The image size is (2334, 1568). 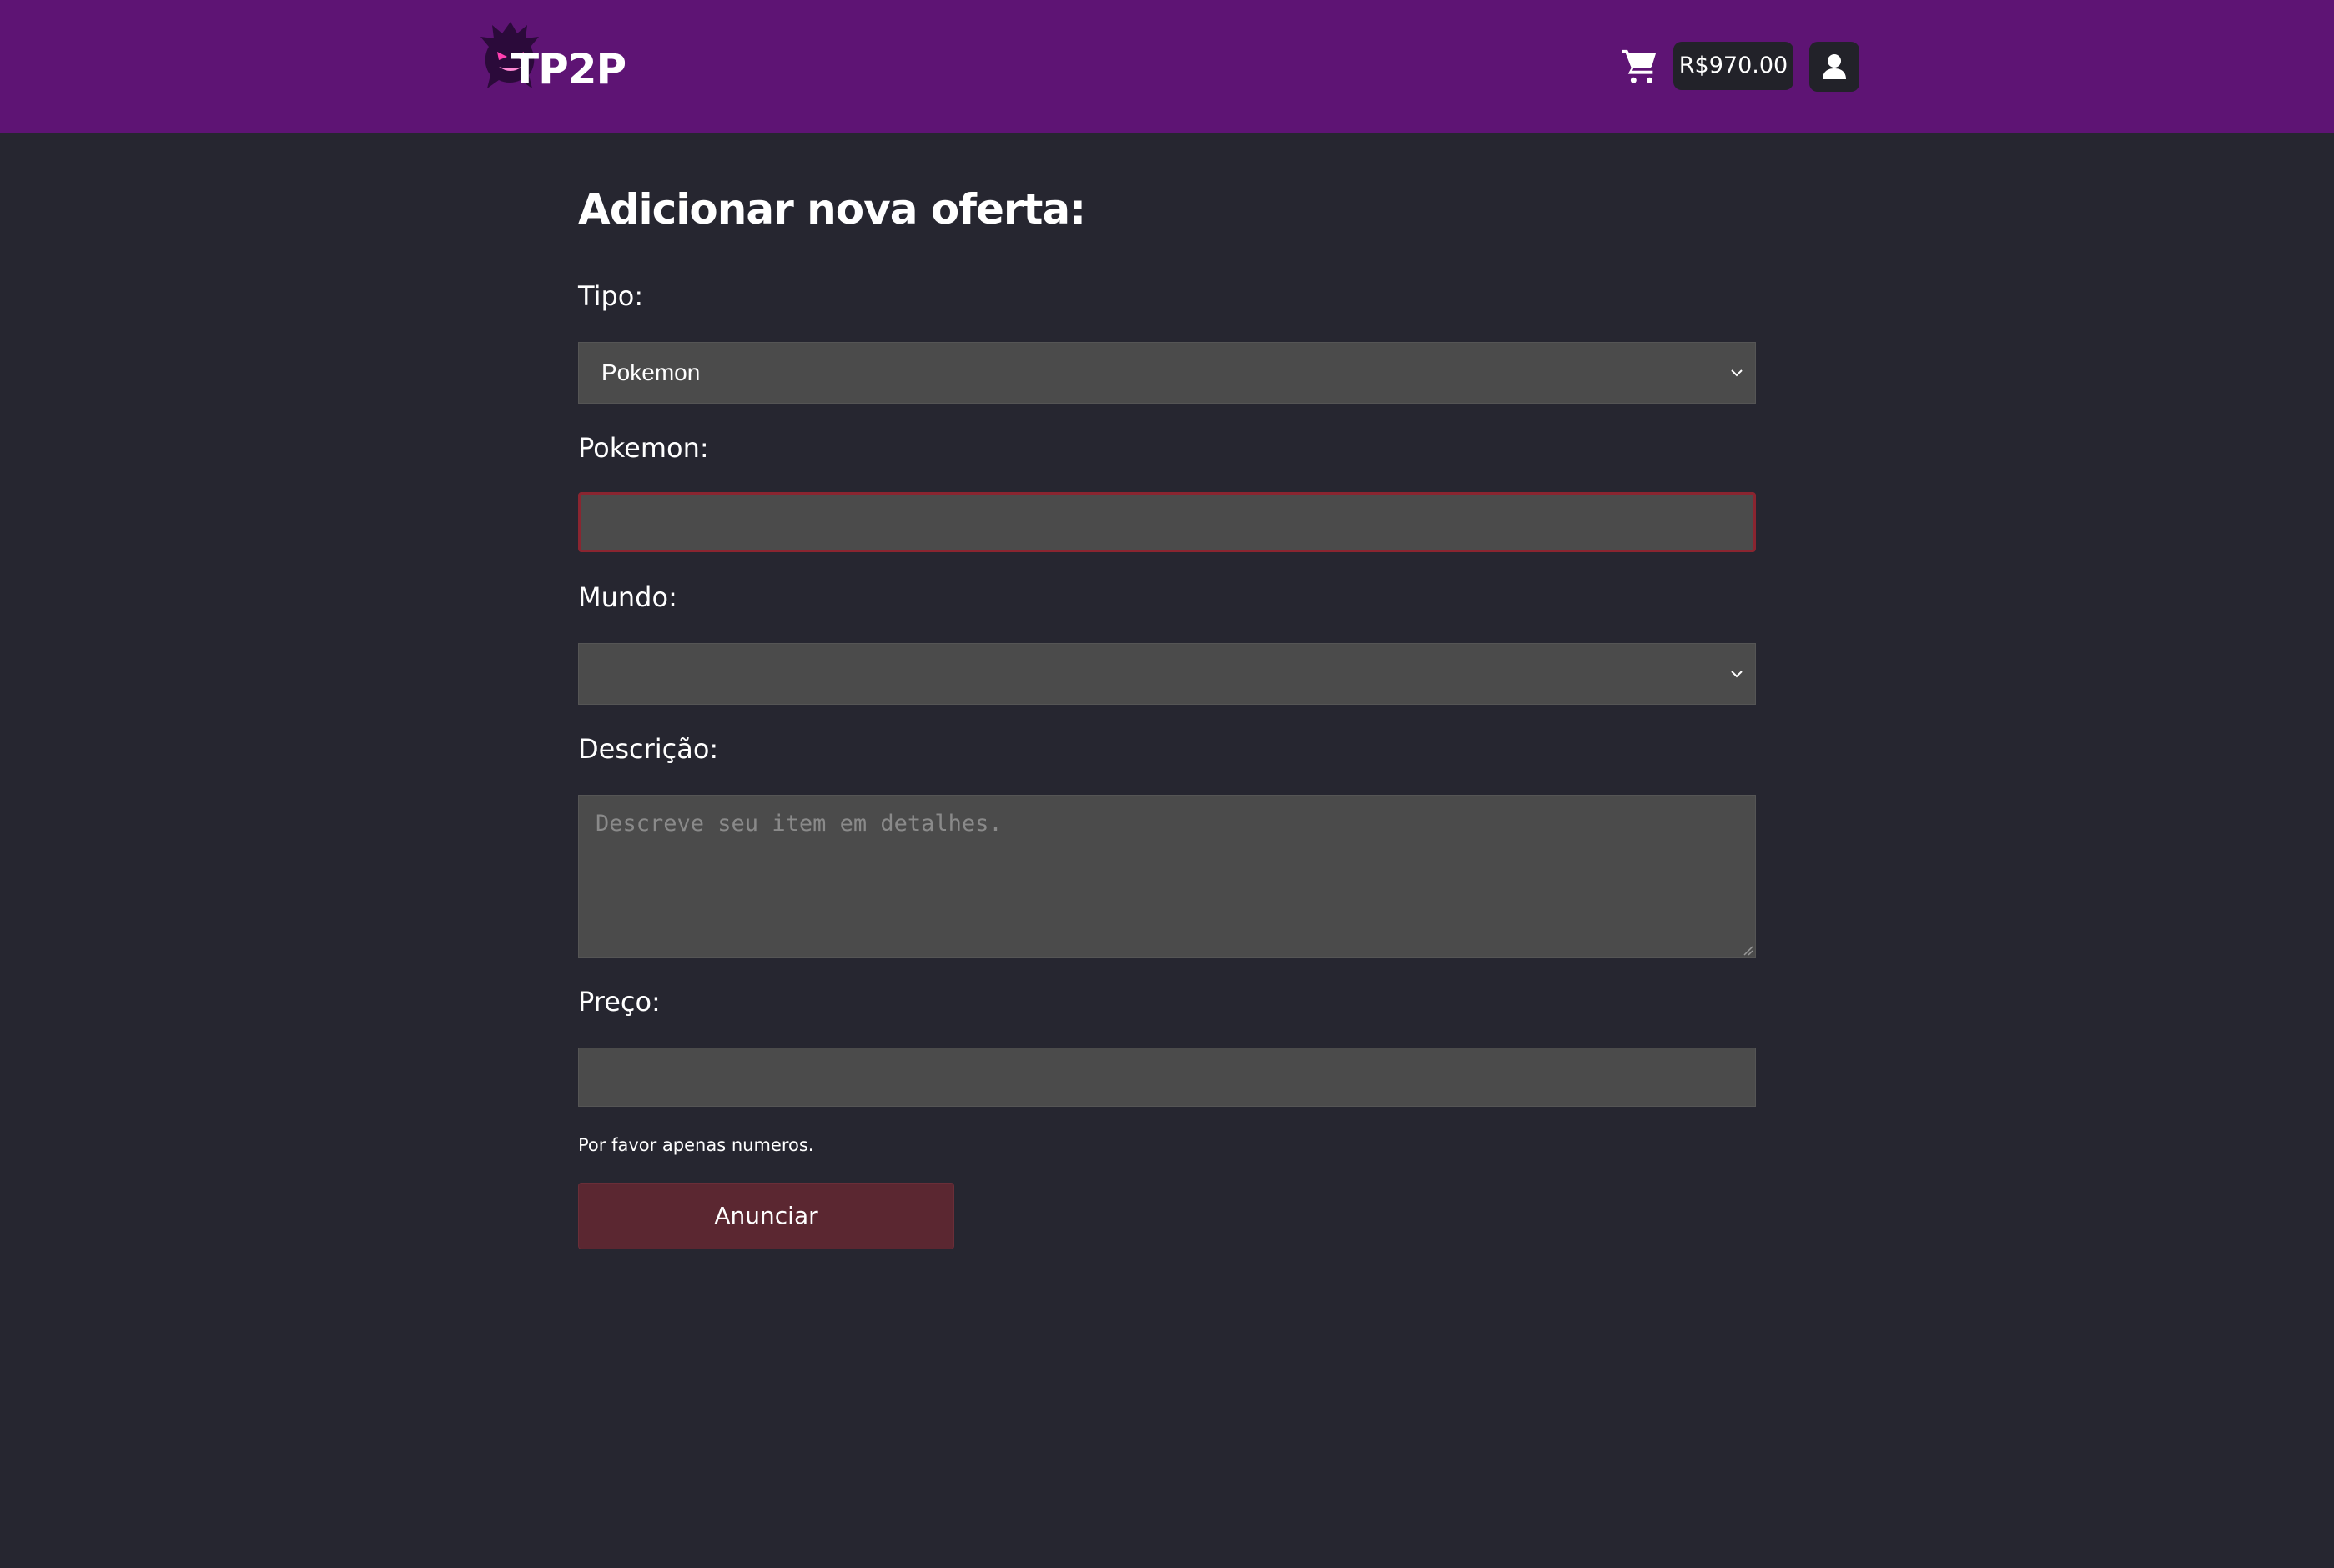 I want to click on brand-logo: TP2P, so click(x=552, y=60).